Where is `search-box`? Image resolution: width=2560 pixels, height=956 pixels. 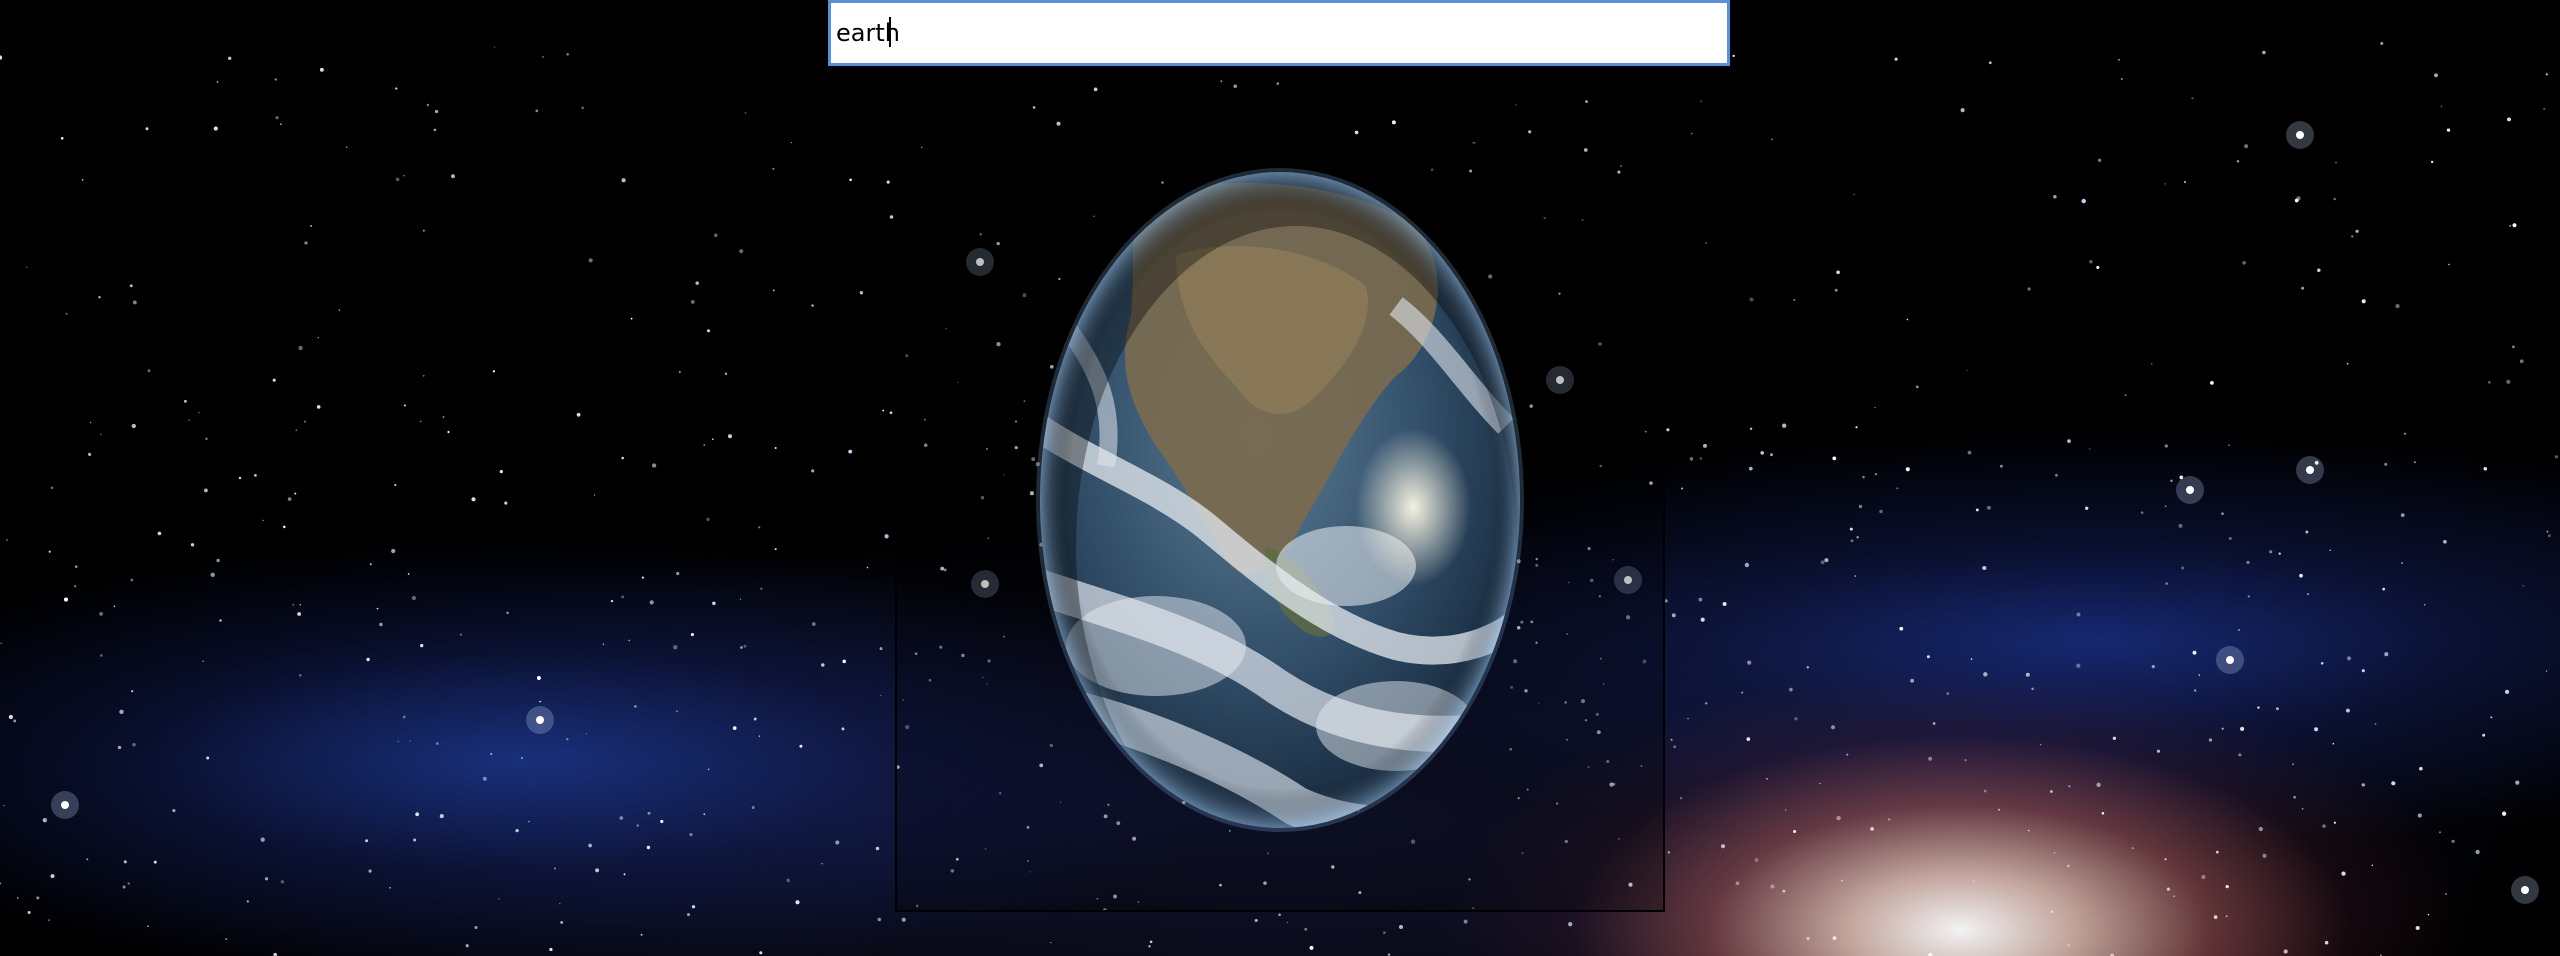
search-box is located at coordinates (1279, 33).